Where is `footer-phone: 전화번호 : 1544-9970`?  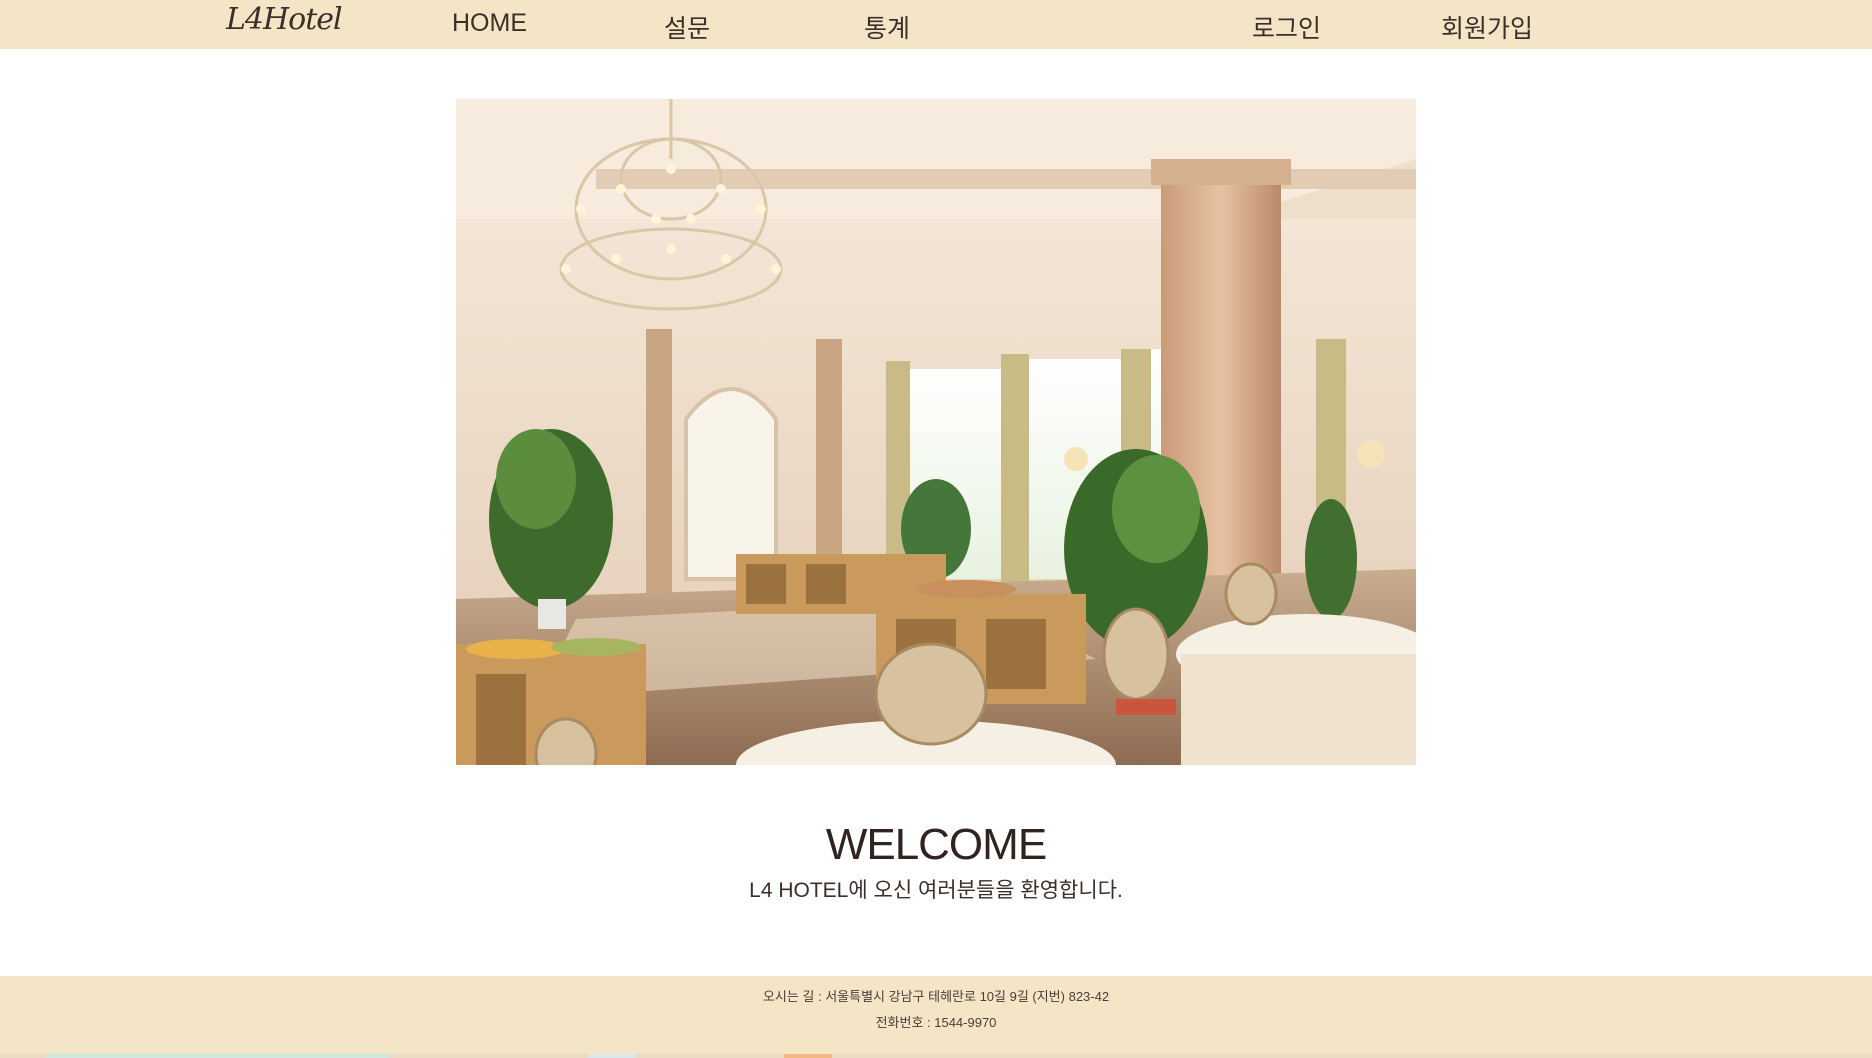 footer-phone: 전화번호 : 1544-9970 is located at coordinates (936, 1022).